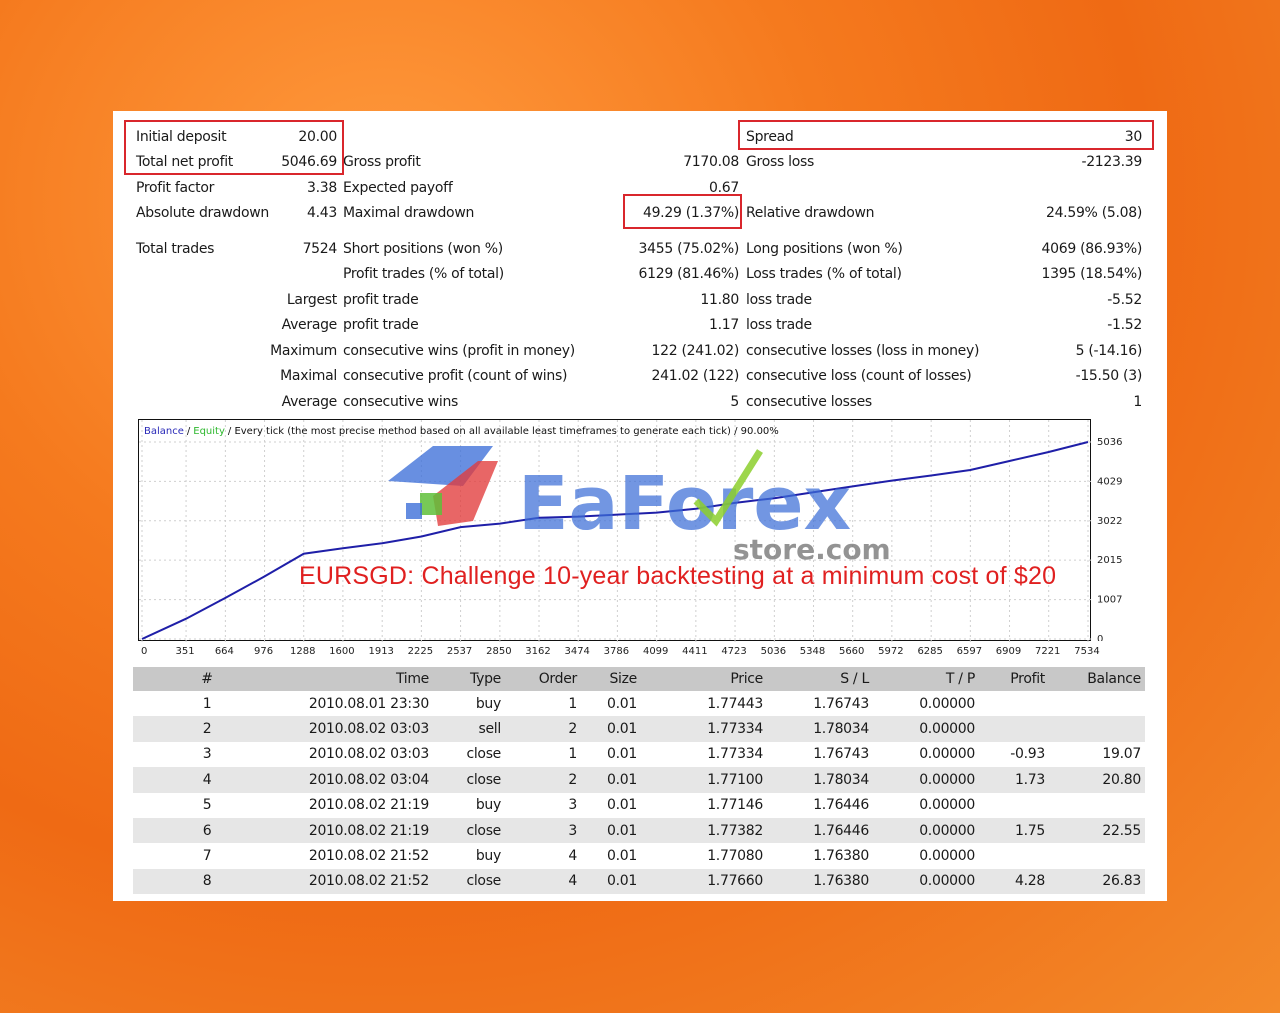 This screenshot has height=1013, width=1280. I want to click on balance-line, so click(615, 540).